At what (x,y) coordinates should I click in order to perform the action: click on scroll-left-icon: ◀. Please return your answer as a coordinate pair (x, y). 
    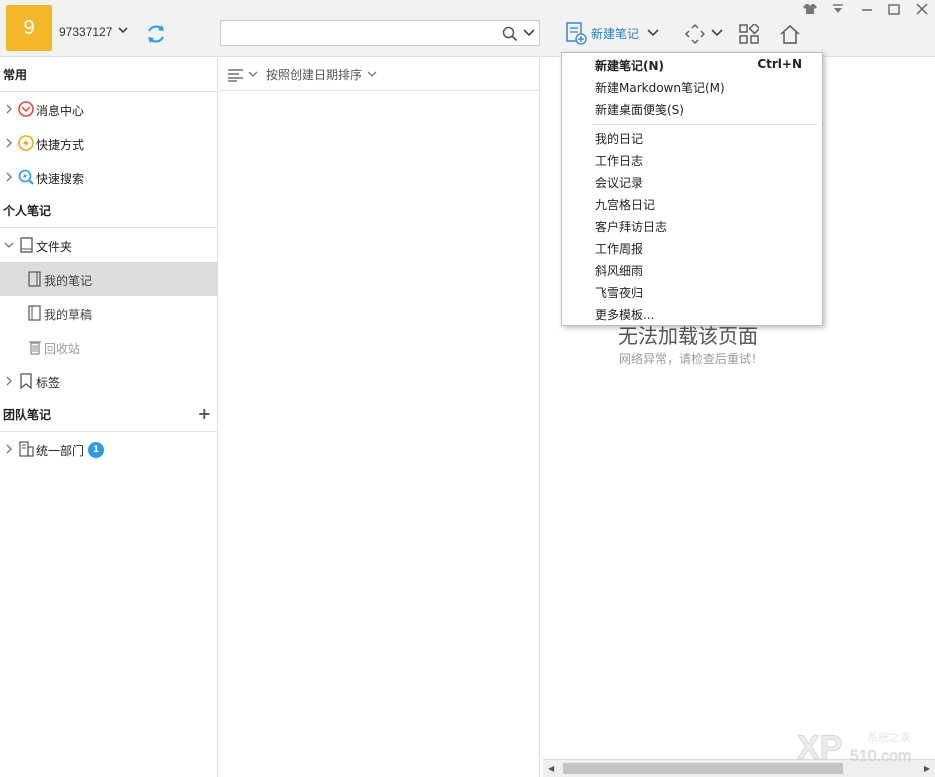
    Looking at the image, I should click on (551, 768).